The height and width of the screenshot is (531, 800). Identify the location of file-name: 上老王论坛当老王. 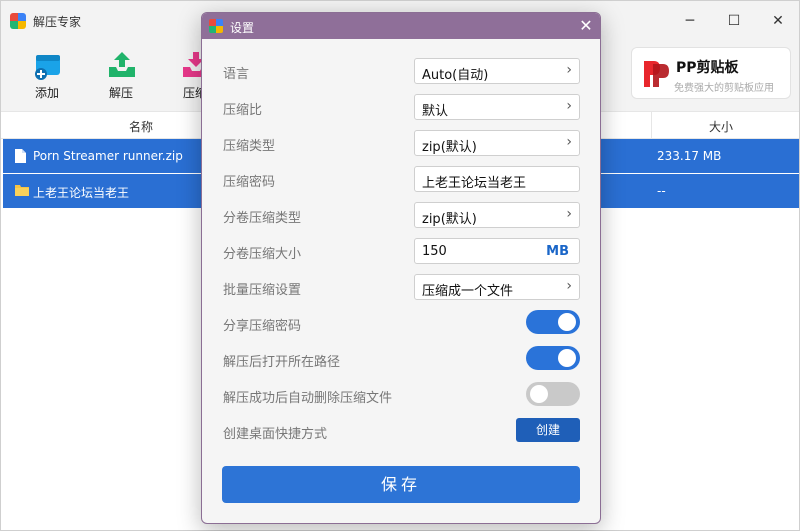
(81, 193).